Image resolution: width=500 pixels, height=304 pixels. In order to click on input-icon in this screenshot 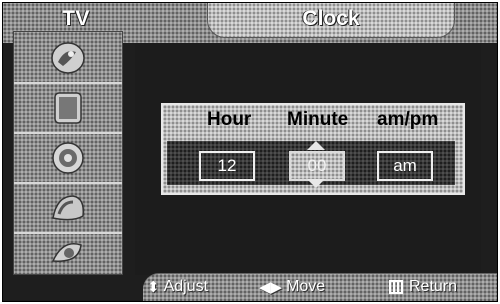, I will do `click(66, 252)`.